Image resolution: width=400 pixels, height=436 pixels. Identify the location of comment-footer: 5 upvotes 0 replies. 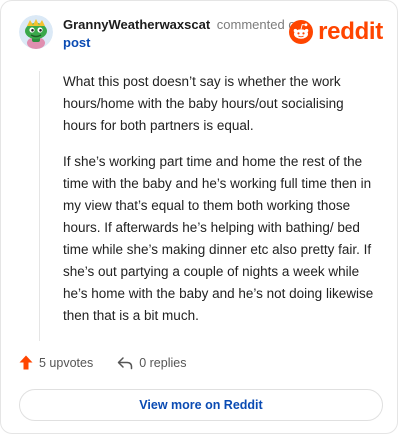
(102, 362).